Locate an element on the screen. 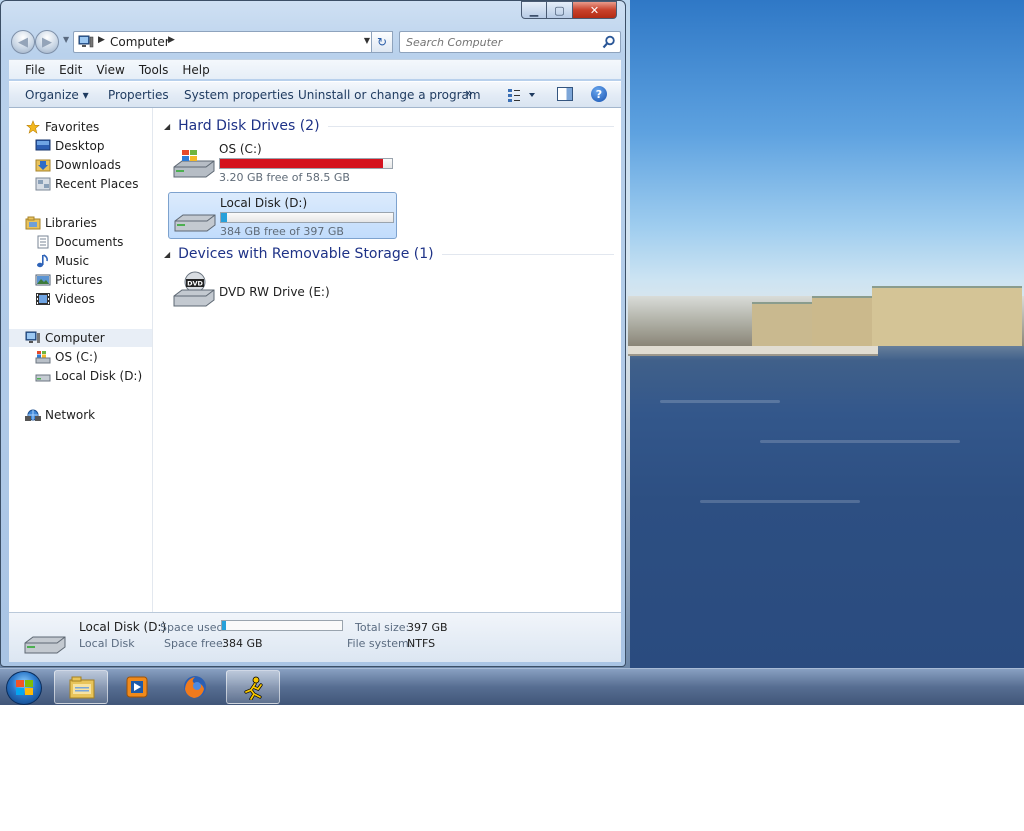 The width and height of the screenshot is (1024, 831). menu-file: File is located at coordinates (35, 70).